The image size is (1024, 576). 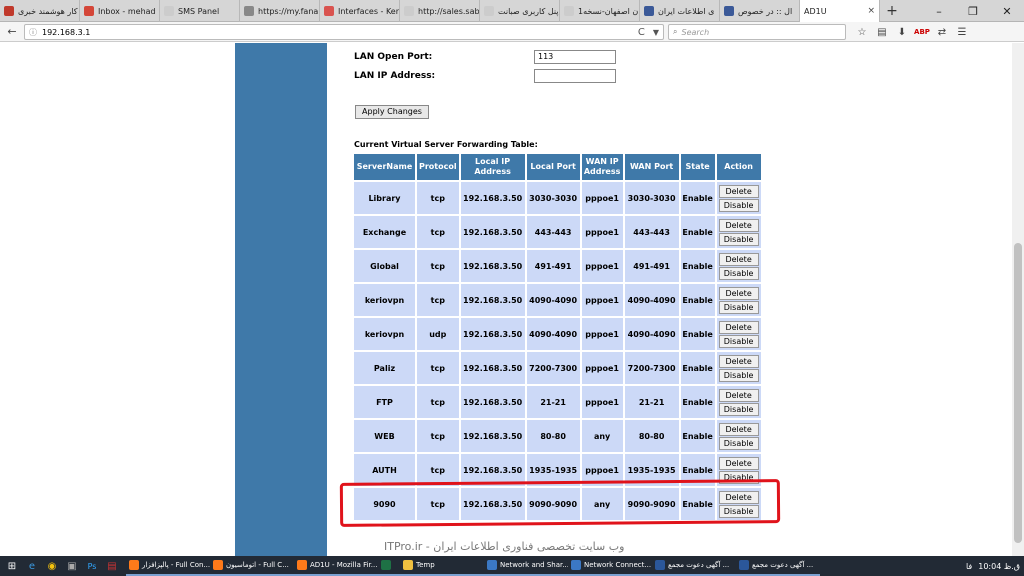 I want to click on maximize-icon: ❐, so click(x=973, y=11).